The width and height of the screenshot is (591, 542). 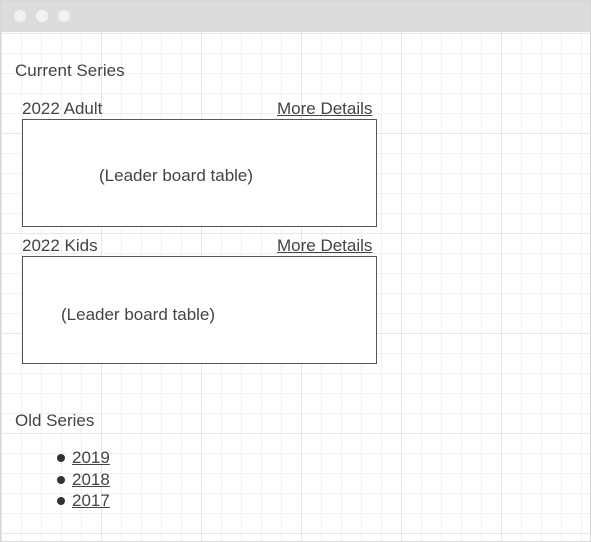 I want to click on leader-board-table-2022-adult: (Leader board table), so click(x=199, y=173).